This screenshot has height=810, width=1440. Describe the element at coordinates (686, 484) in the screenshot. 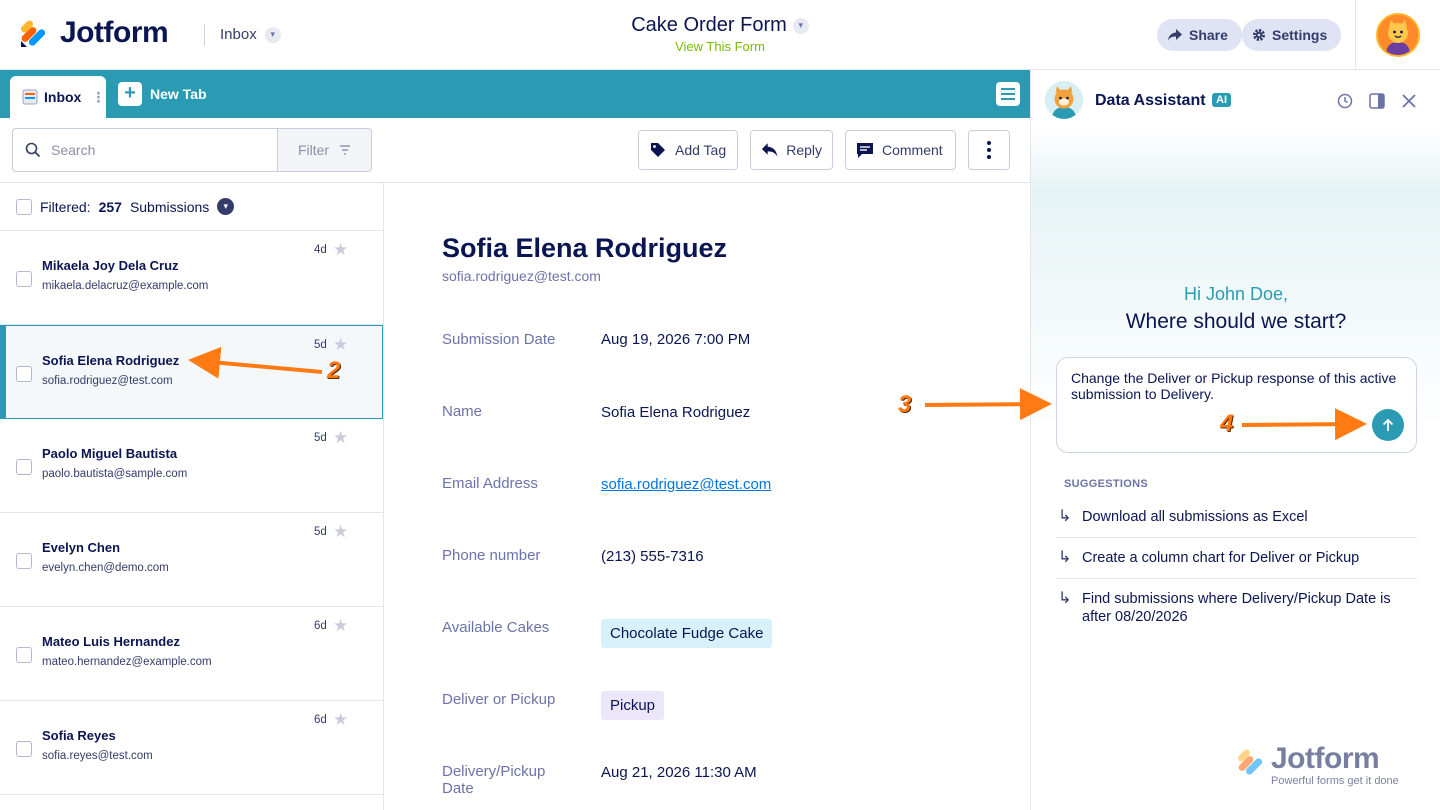

I see `email-link: sofia.rodriguez@test.com` at that location.